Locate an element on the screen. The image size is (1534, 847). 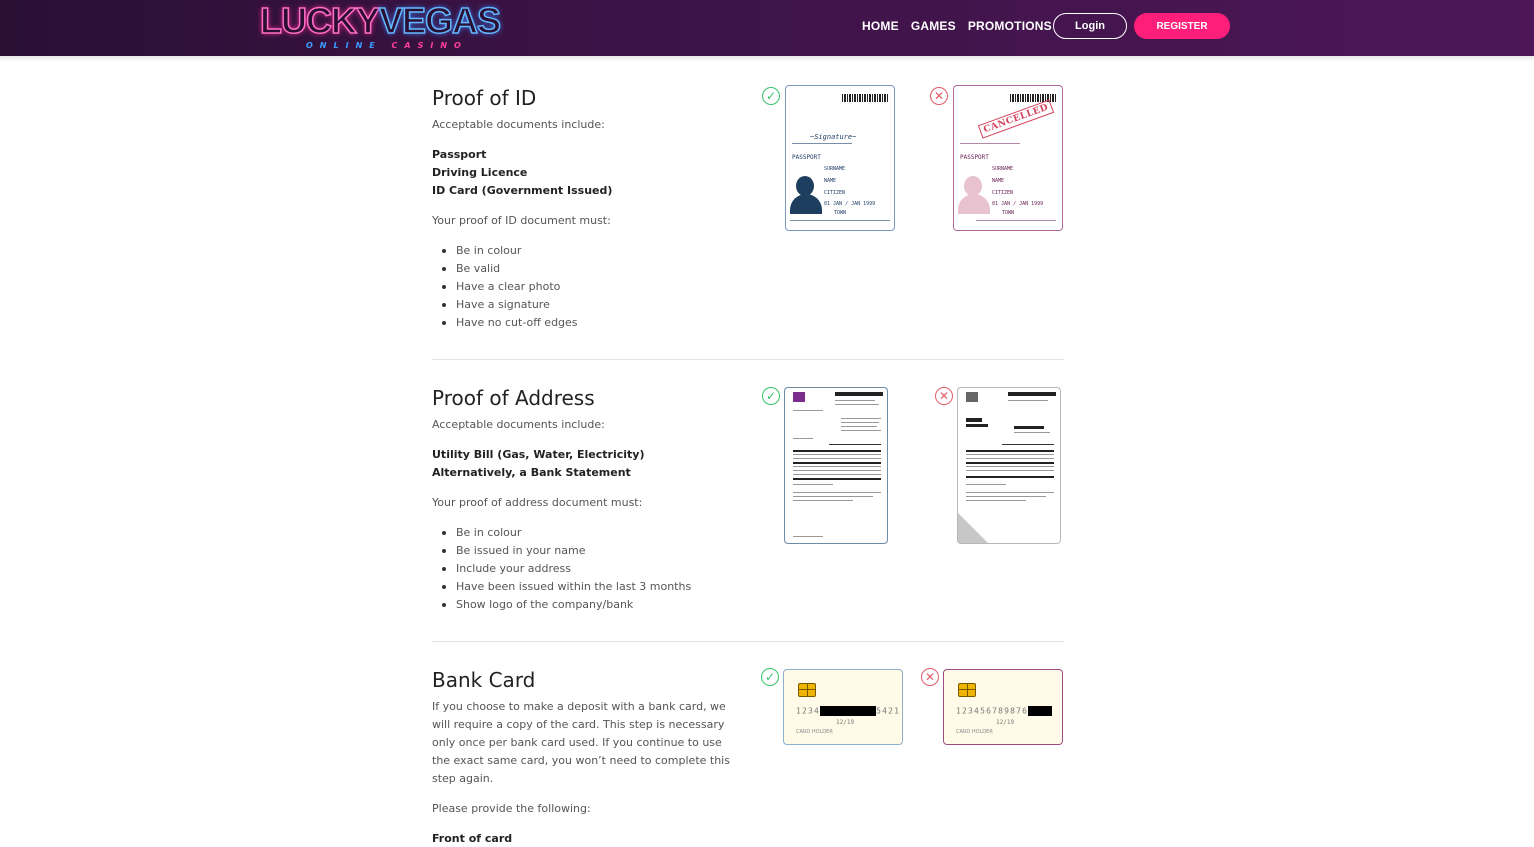
dob-value: 01 JAN / JAN 1999 is located at coordinates (850, 204).